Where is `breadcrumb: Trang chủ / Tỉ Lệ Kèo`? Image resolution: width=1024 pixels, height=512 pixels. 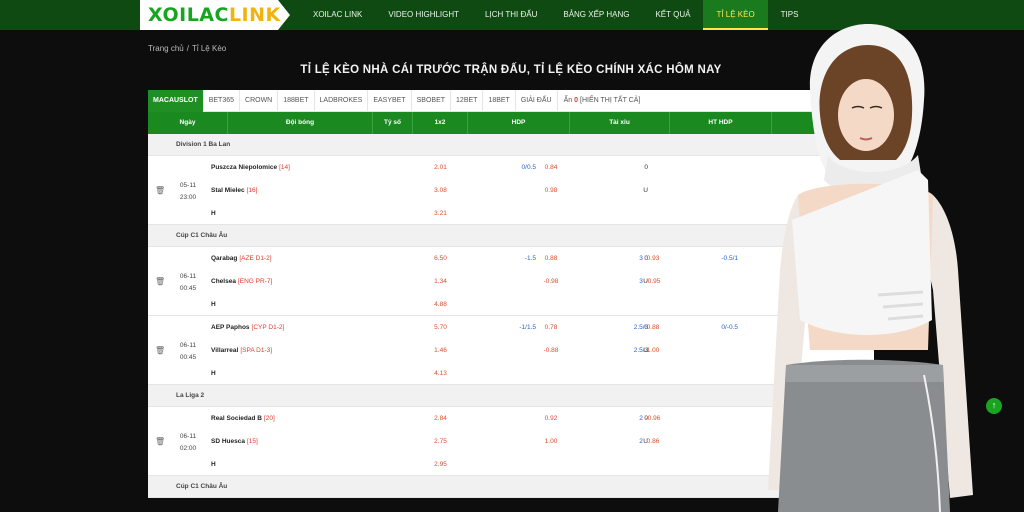
breadcrumb: Trang chủ / Tỉ Lệ Kèo is located at coordinates (187, 48).